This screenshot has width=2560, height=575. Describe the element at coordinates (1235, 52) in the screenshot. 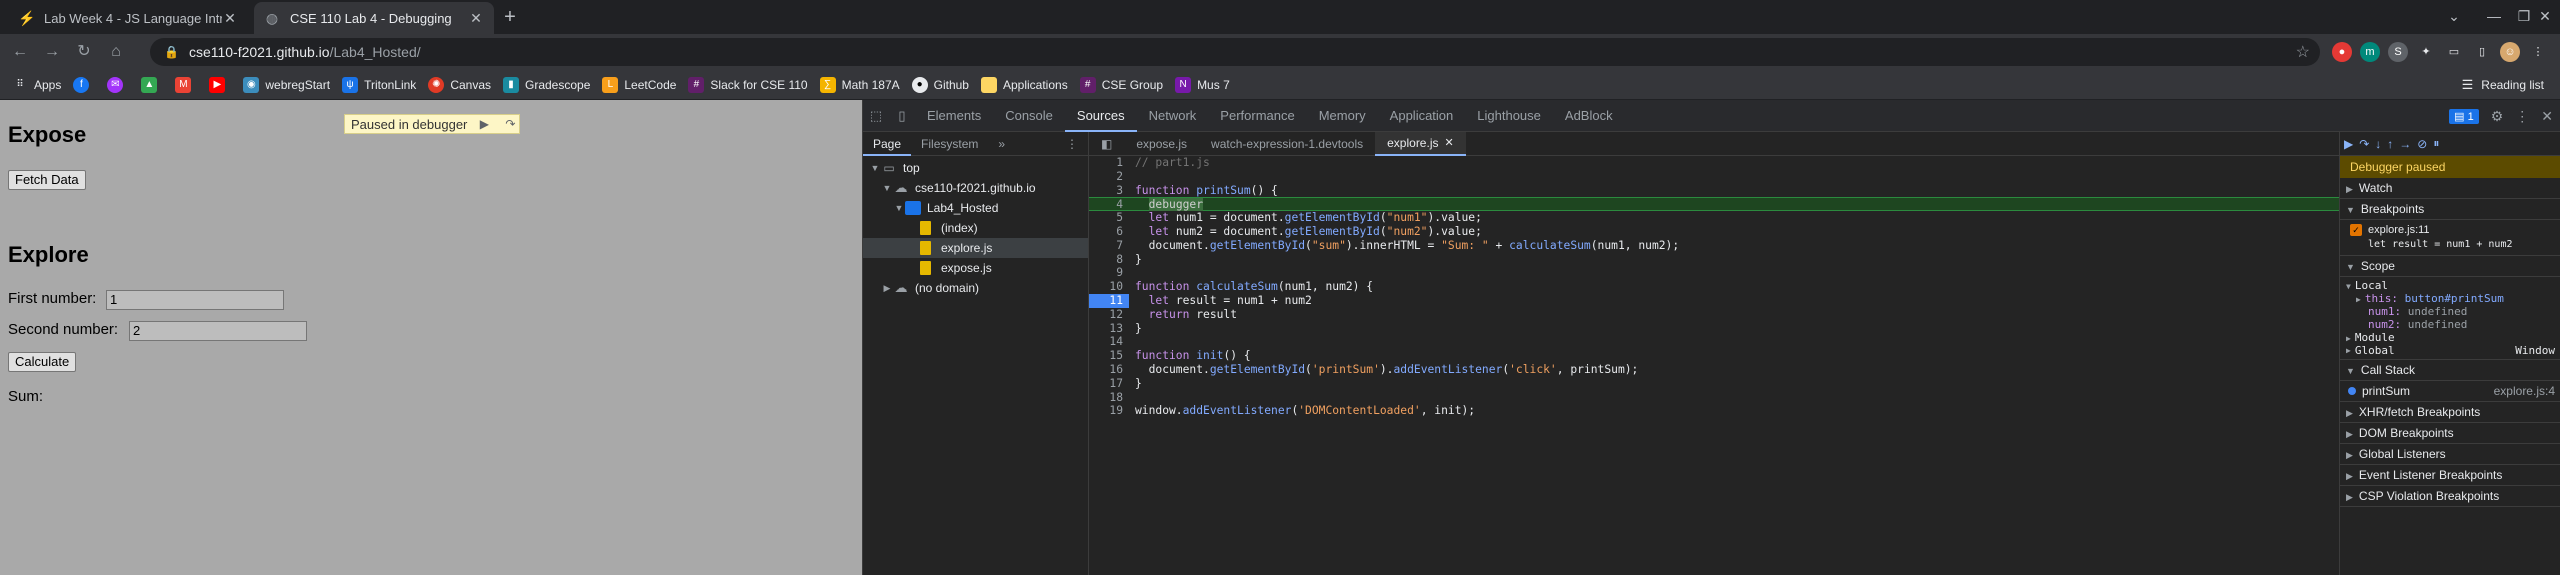

I see `address-bar: 🔒 cse110-f2021.github.io /Lab4_Hosted/ ☆` at that location.